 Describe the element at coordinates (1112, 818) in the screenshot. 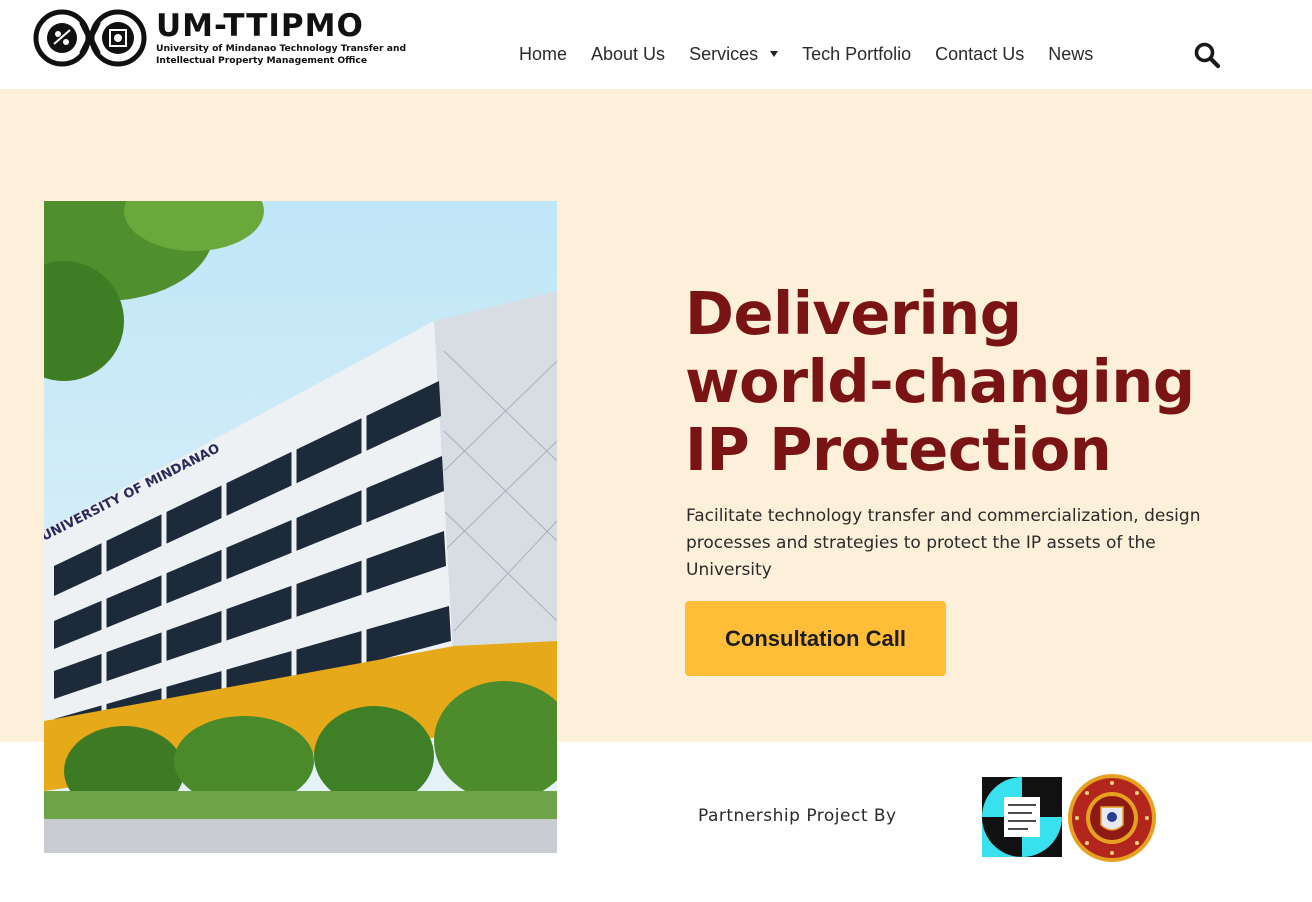

I see `university-of-mindanao-seal-icon` at that location.